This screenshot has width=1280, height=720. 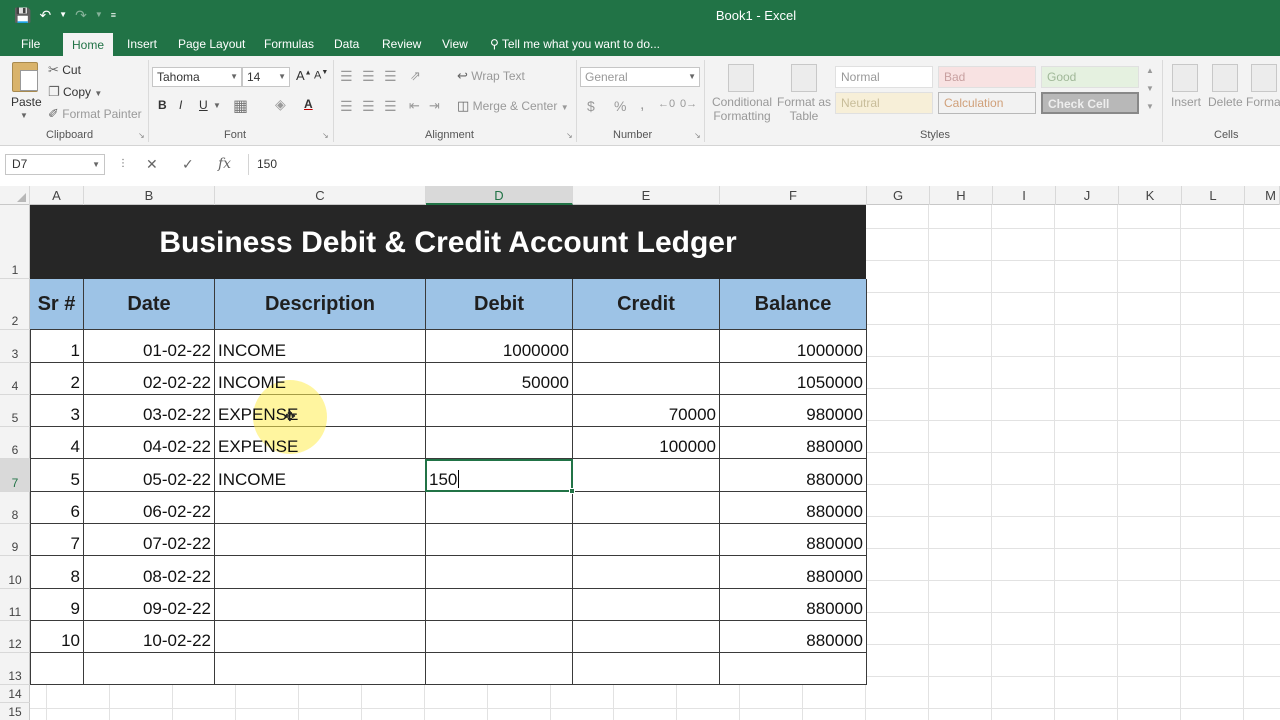 What do you see at coordinates (1262, 195) in the screenshot?
I see `column-header-m: M` at bounding box center [1262, 195].